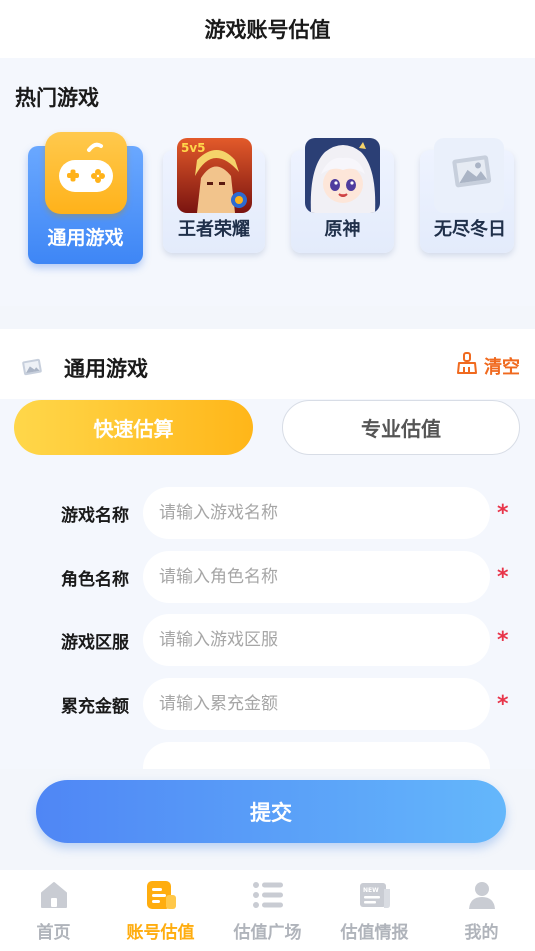 Image resolution: width=535 pixels, height=951 pixels. I want to click on tab-label: 账号估值, so click(160, 933).